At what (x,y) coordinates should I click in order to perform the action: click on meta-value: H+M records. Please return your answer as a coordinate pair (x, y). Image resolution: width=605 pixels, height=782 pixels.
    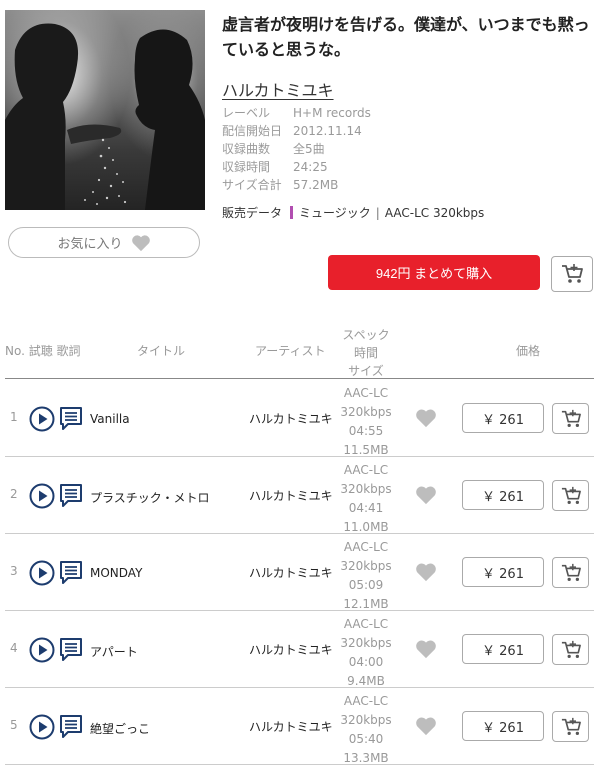
    Looking at the image, I should click on (332, 113).